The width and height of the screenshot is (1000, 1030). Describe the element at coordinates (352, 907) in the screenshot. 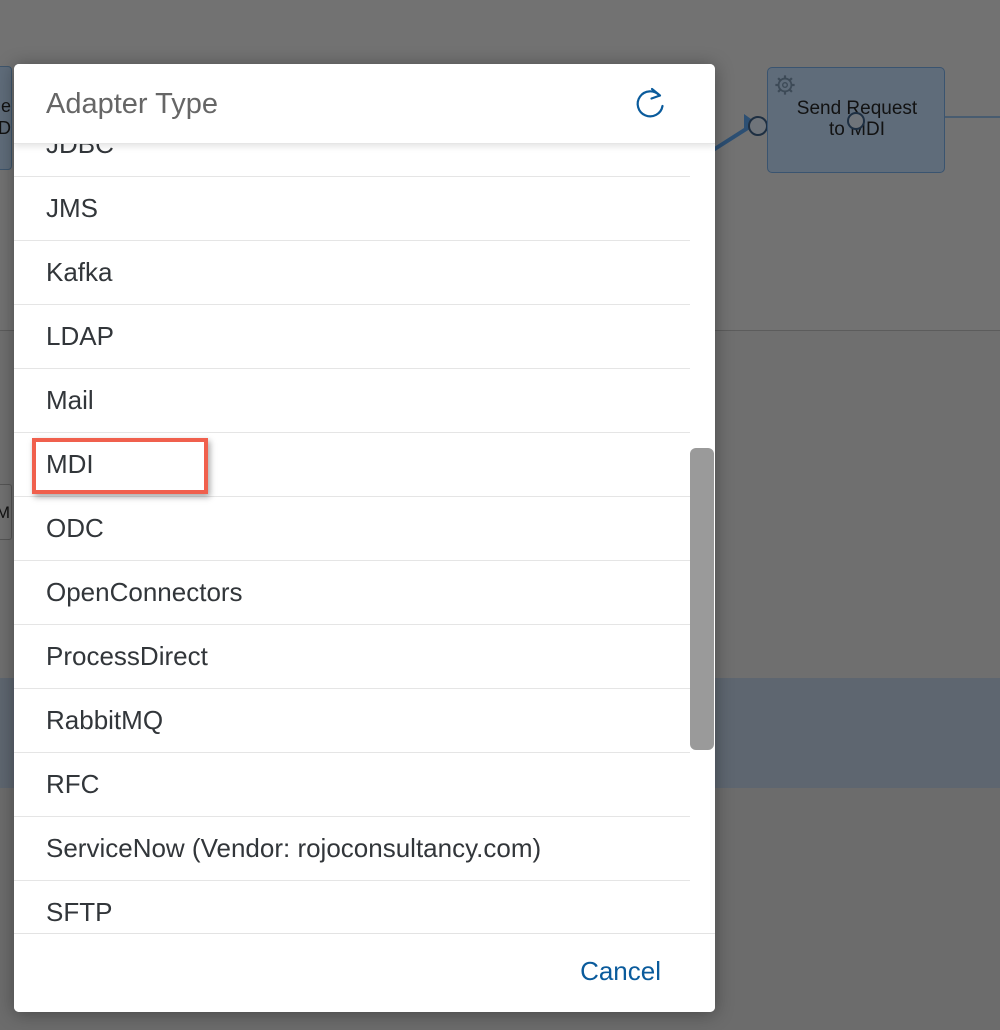

I see `list-item-sftp: SFTP` at that location.